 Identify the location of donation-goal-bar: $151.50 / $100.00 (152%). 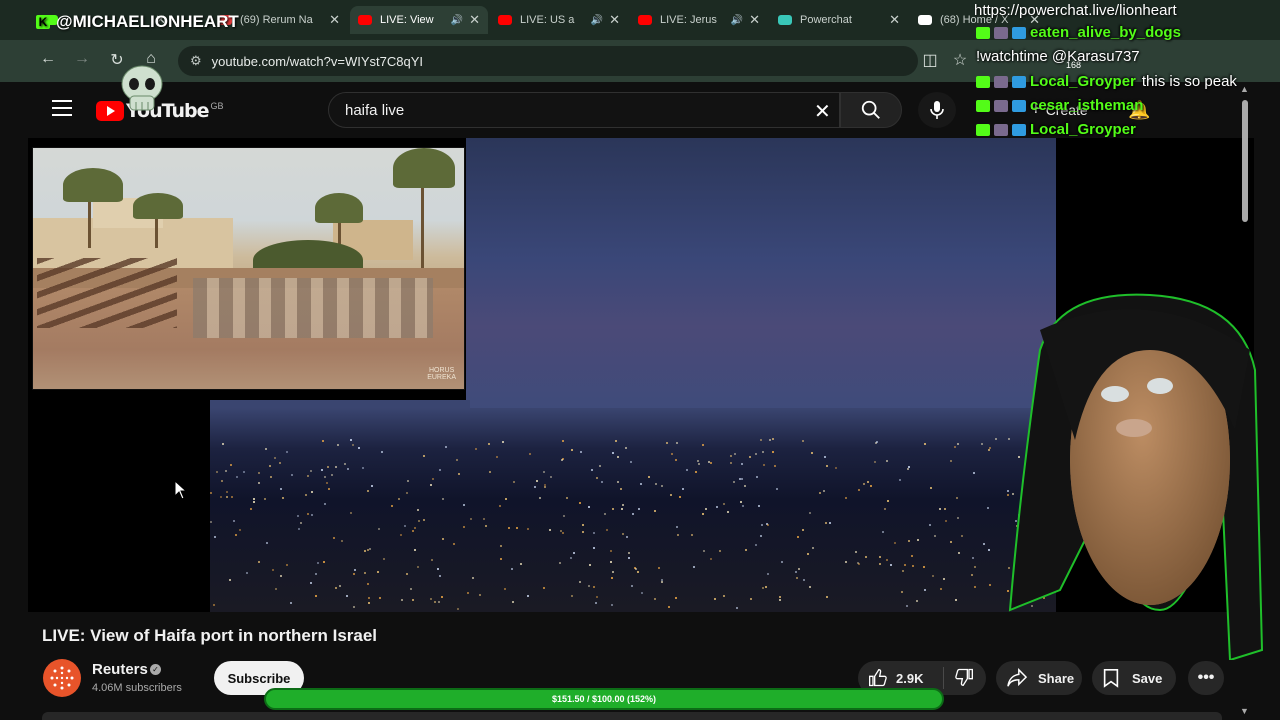
(604, 699).